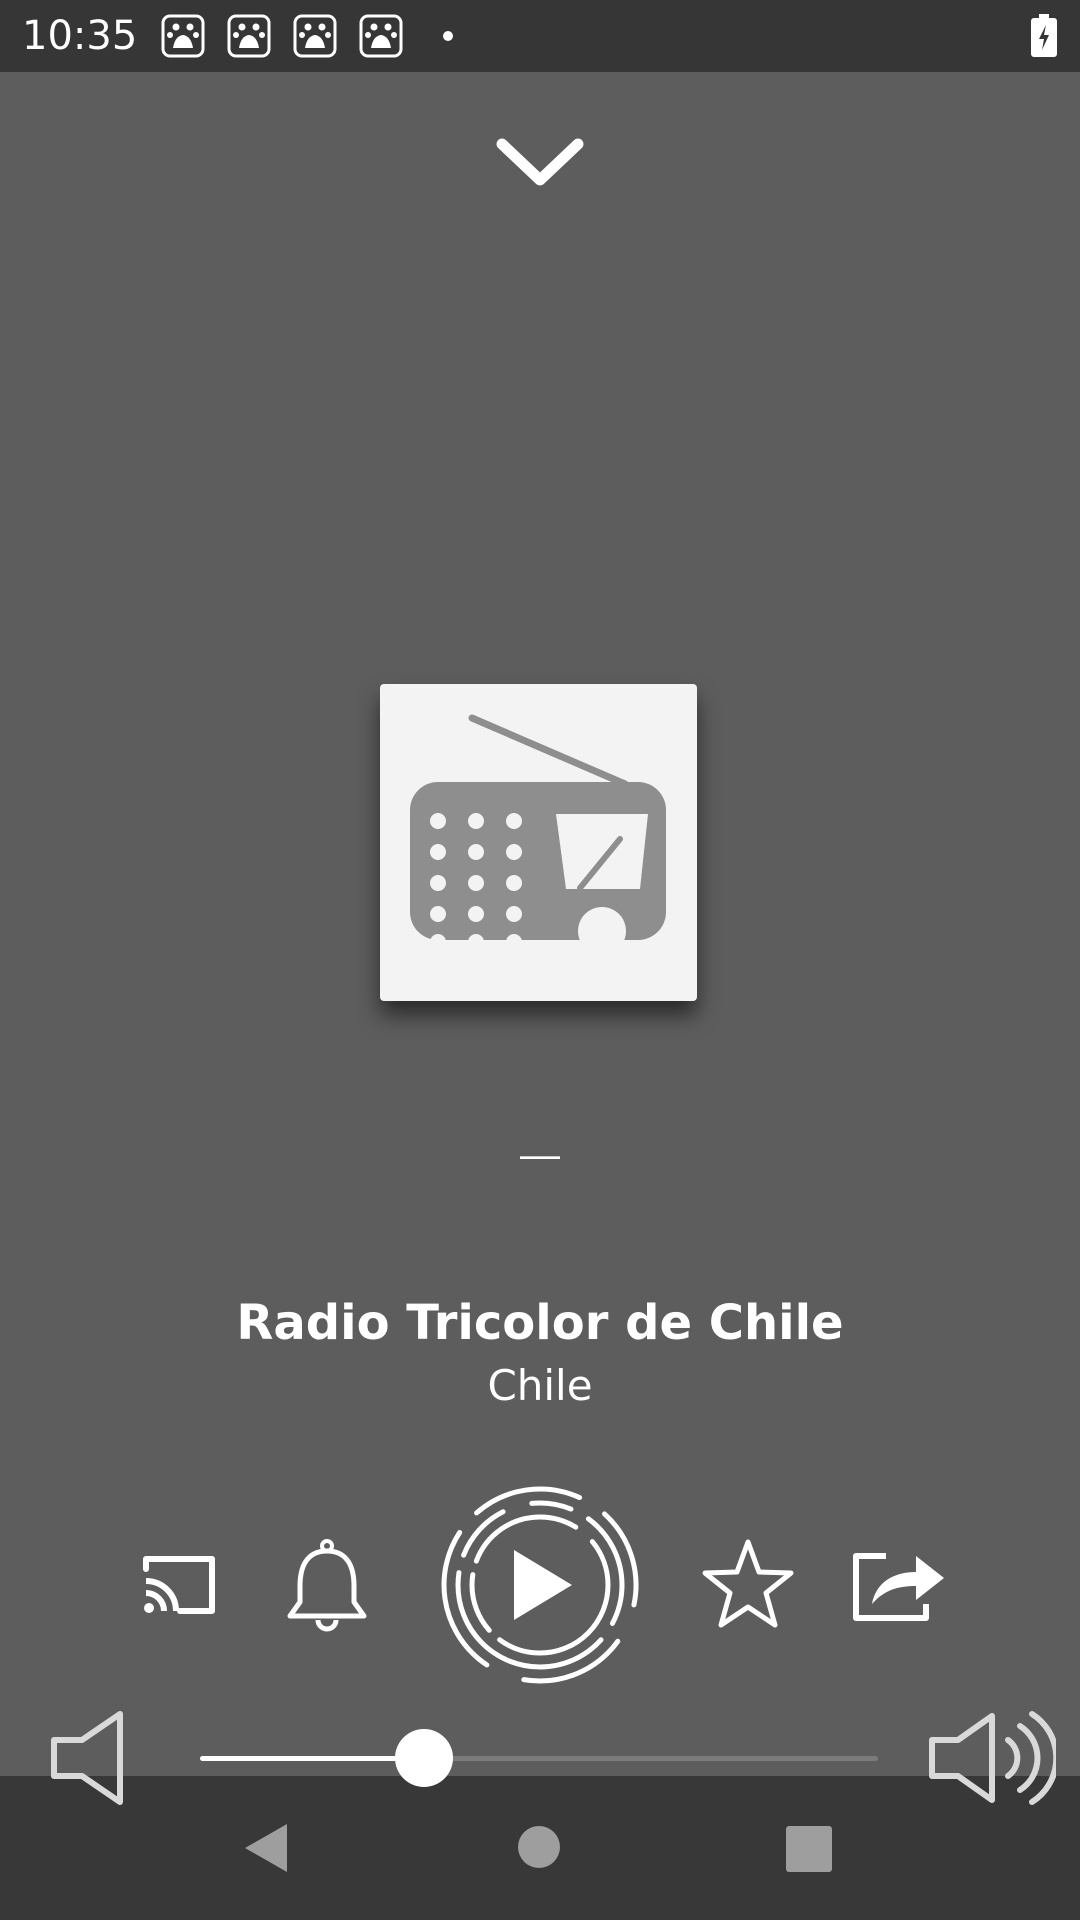  What do you see at coordinates (1044, 35) in the screenshot?
I see `battery-charging-icon` at bounding box center [1044, 35].